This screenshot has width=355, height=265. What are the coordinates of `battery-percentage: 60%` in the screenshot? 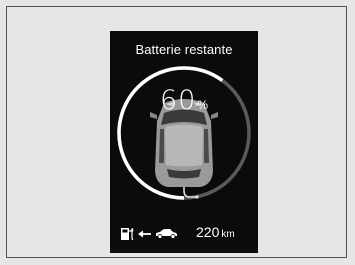 It's located at (184, 100).